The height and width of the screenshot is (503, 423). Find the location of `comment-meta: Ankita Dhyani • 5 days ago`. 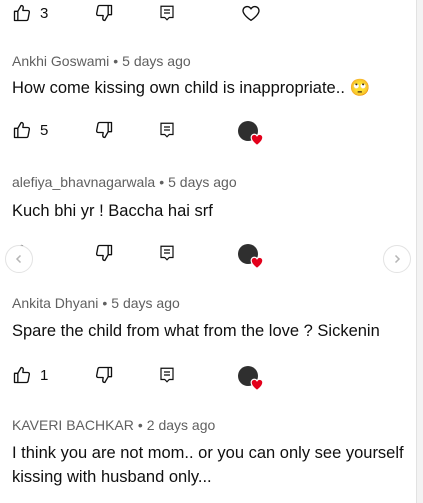

comment-meta: Ankita Dhyani • 5 days ago is located at coordinates (96, 303).